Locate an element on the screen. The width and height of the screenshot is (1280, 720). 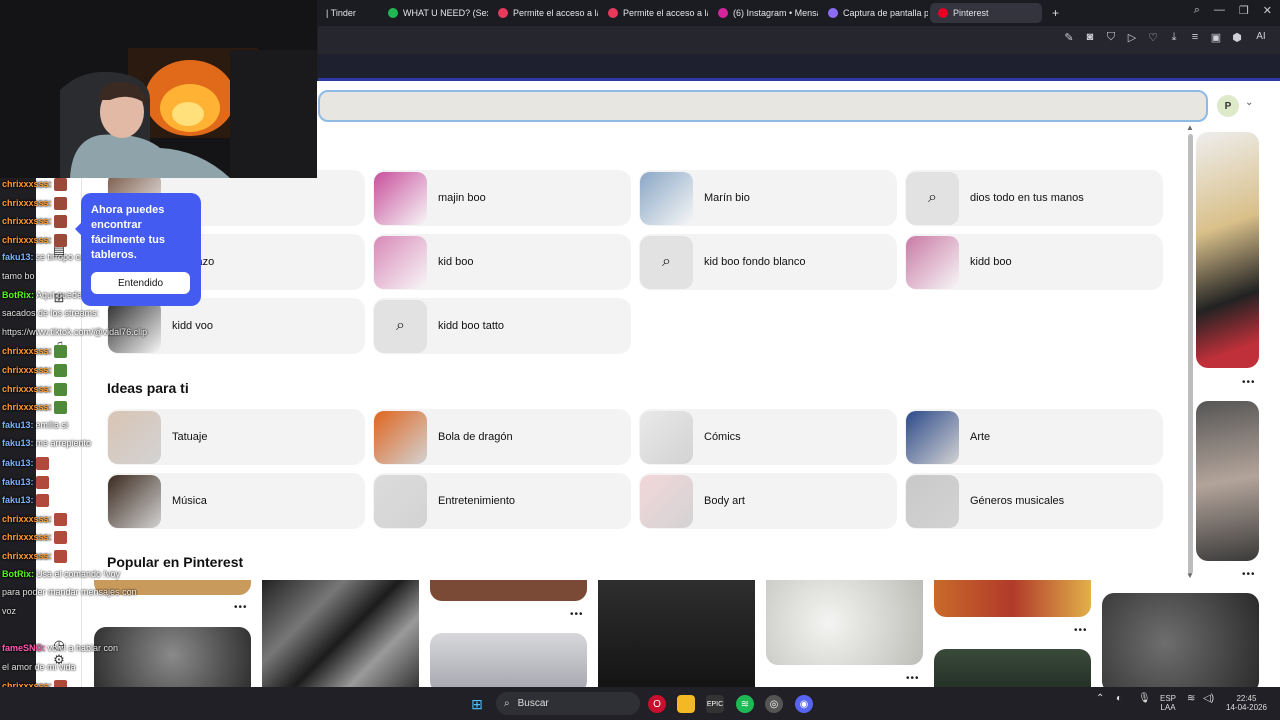
spotify-icon: ≋ is located at coordinates (745, 704).